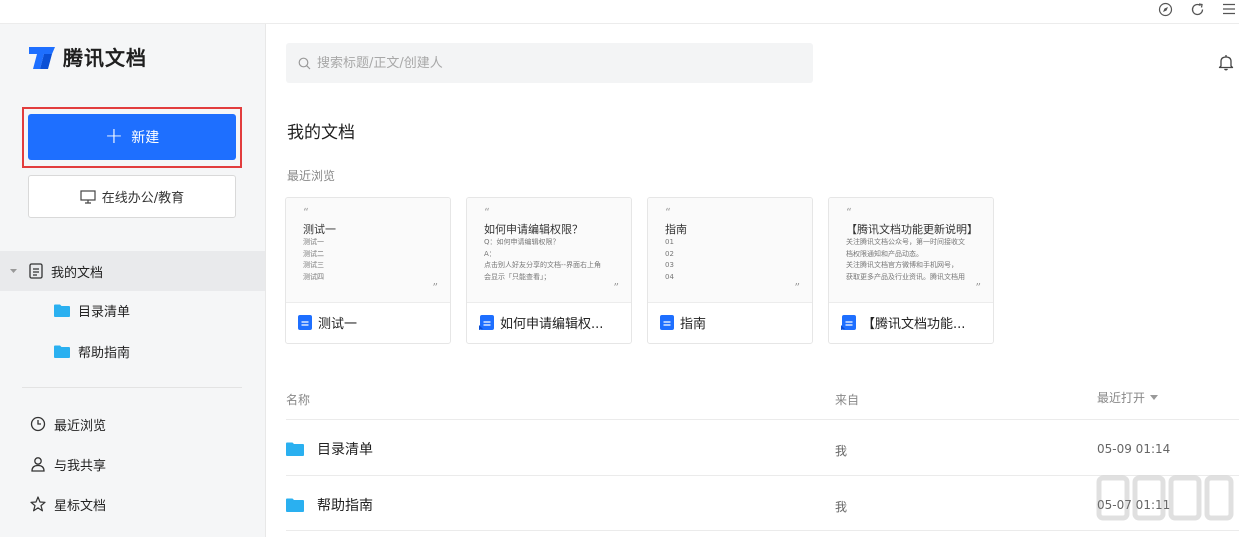 The image size is (1239, 537). I want to click on preview-line: 测试一, so click(313, 242).